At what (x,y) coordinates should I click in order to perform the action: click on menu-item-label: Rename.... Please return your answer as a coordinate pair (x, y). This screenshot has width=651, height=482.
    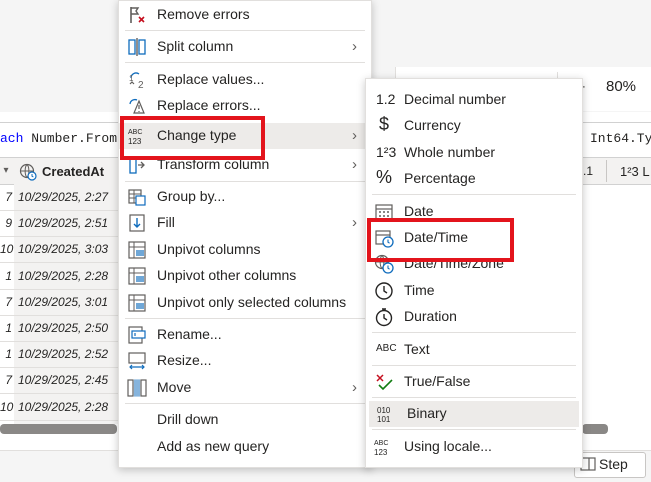
    Looking at the image, I should click on (189, 334).